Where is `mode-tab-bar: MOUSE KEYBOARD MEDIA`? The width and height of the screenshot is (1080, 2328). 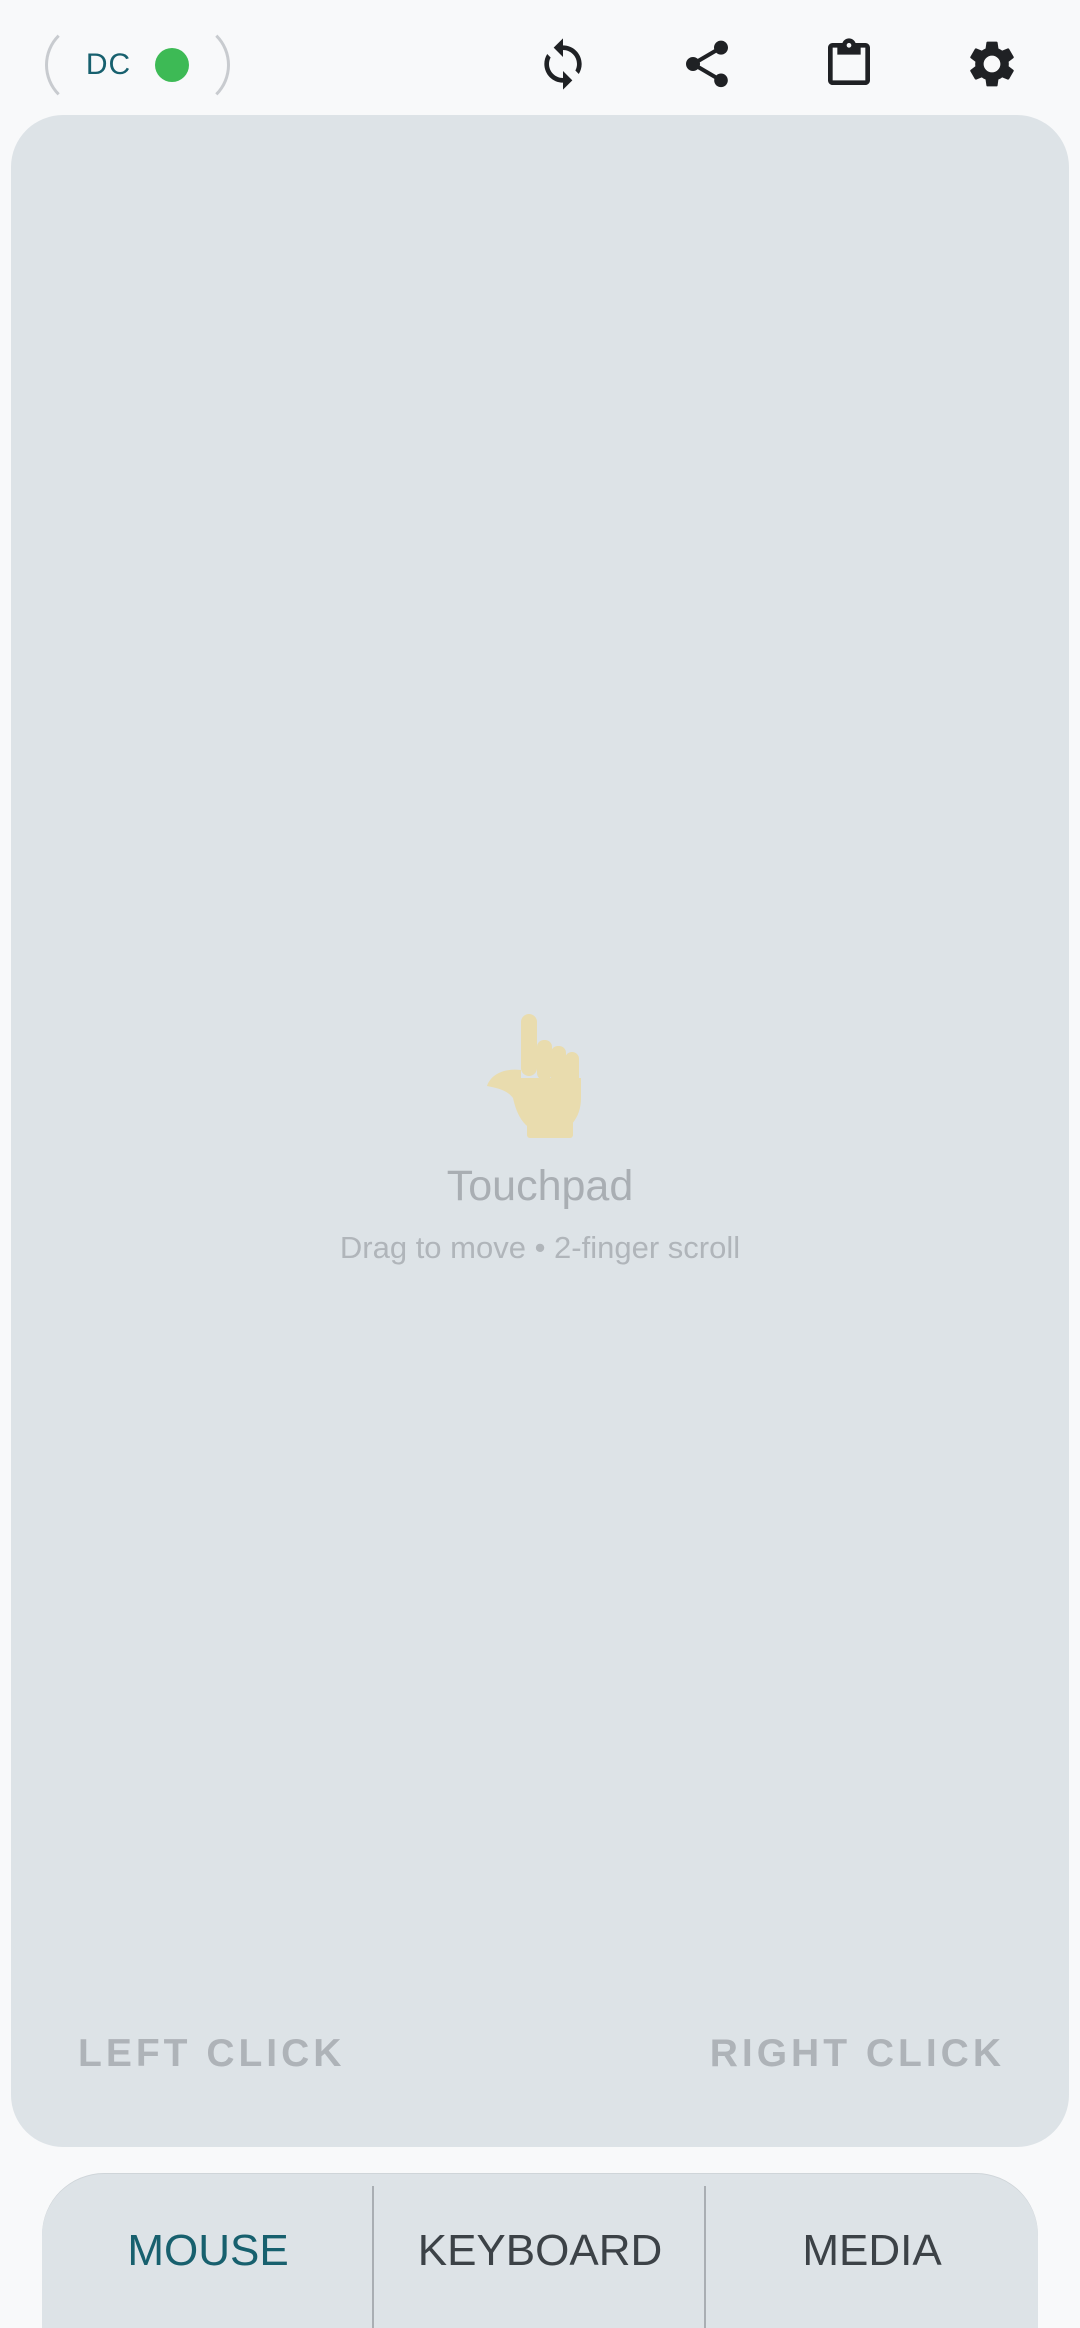
mode-tab-bar: MOUSE KEYBOARD MEDIA is located at coordinates (540, 2251).